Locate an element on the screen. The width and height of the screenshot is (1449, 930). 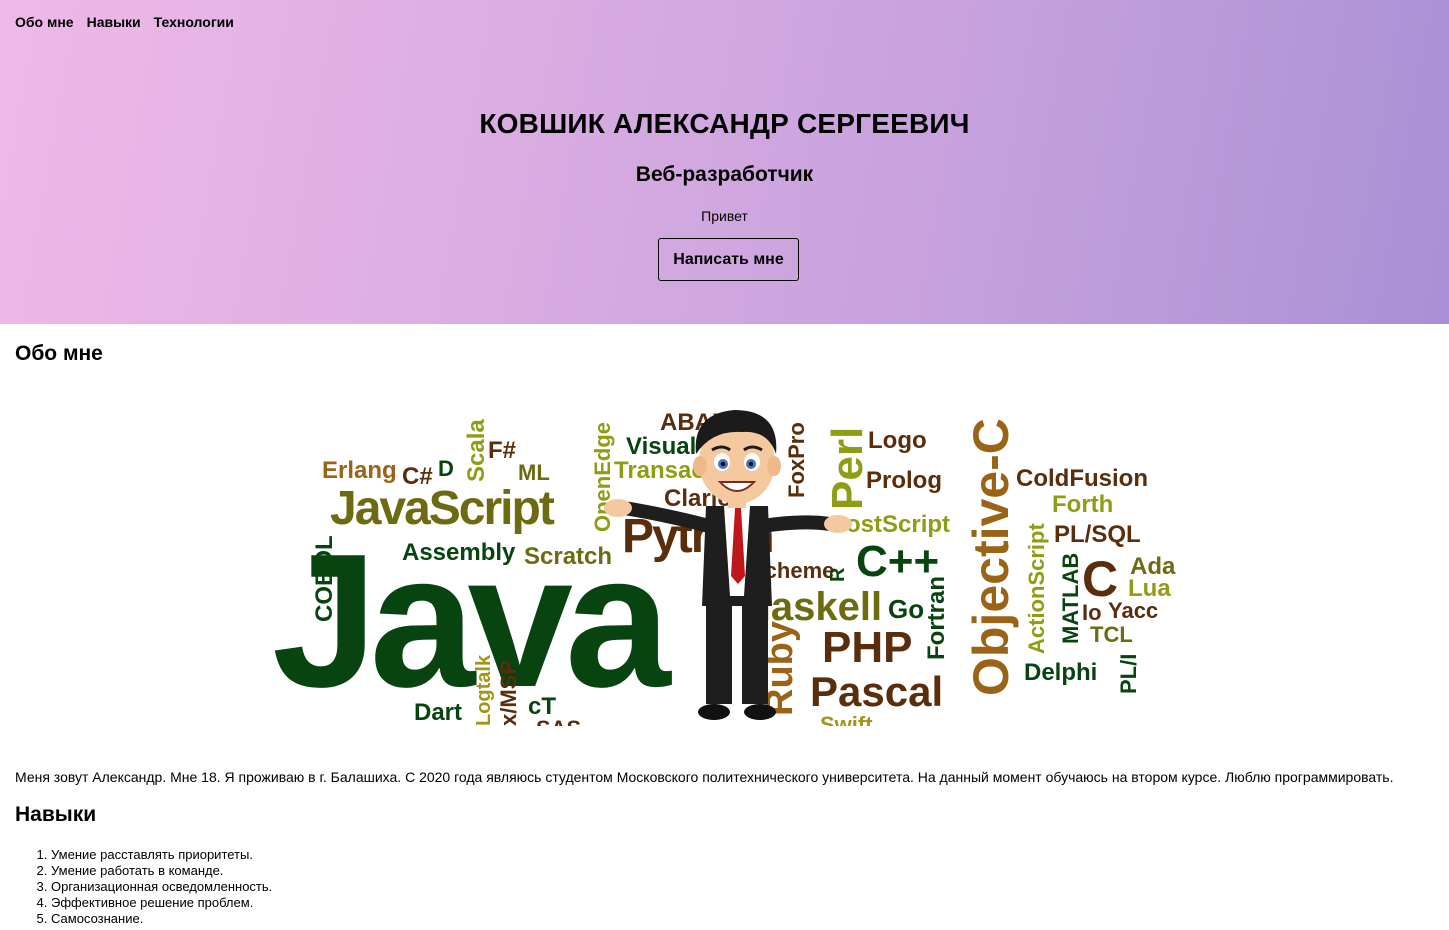
nav-link-about: Обо мне is located at coordinates (44, 22).